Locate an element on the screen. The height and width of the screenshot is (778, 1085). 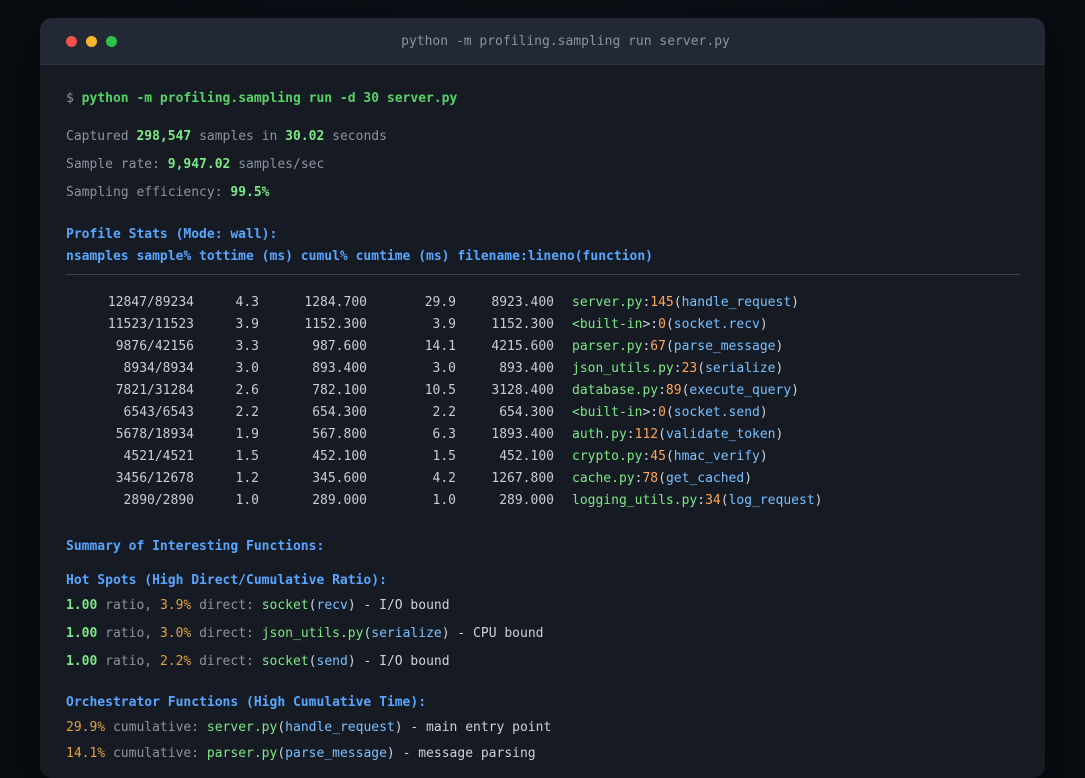
cumtime-cell: 1267.800 is located at coordinates (522, 478).